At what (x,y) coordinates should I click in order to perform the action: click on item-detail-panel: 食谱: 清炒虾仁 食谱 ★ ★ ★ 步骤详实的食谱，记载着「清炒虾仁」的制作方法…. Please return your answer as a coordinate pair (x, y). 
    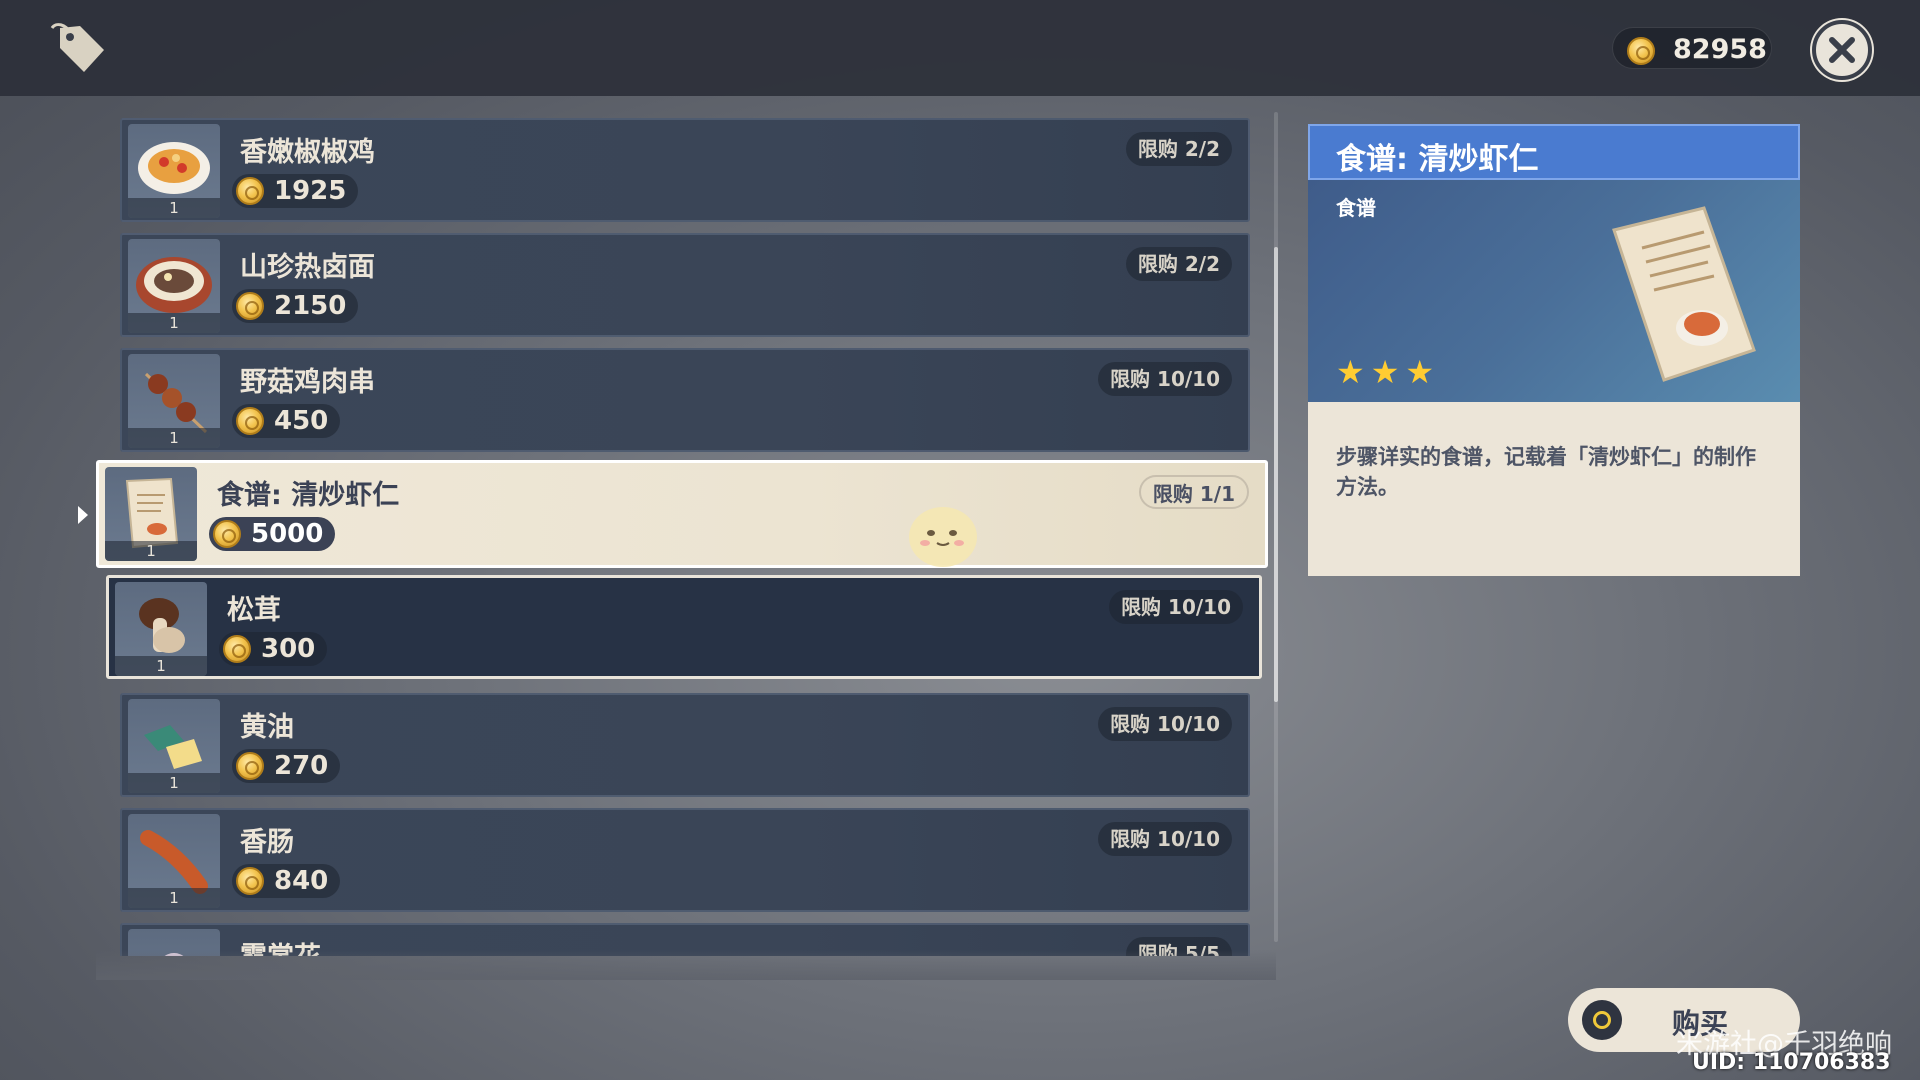
    Looking at the image, I should click on (1554, 350).